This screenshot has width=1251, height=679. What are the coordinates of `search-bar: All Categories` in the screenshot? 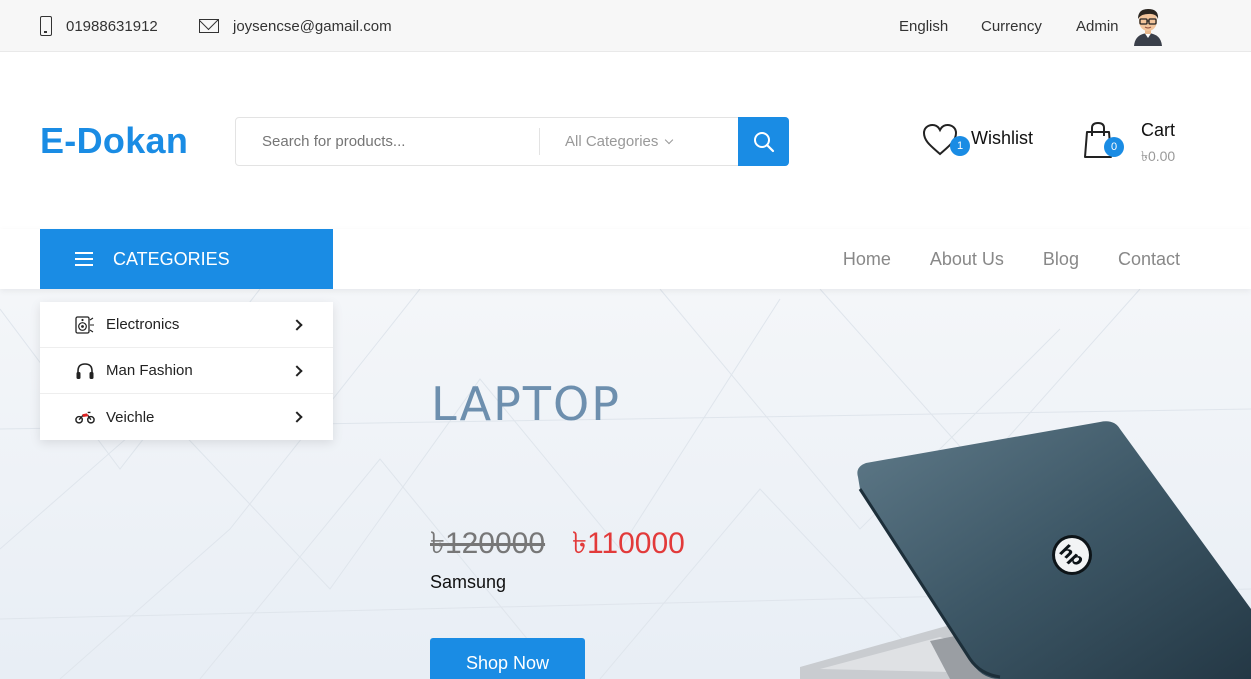 It's located at (512, 141).